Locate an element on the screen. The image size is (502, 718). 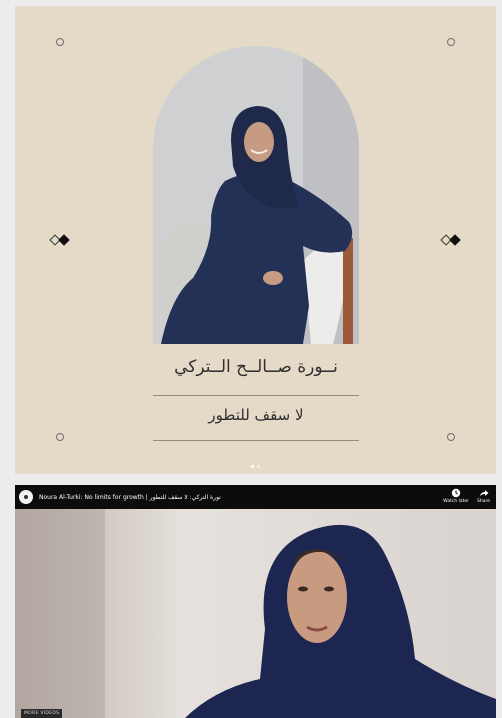
share-button: Share is located at coordinates (483, 496).